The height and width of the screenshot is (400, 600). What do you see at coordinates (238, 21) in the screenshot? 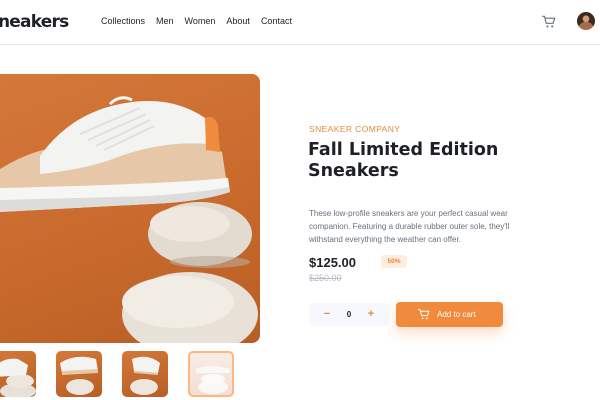
I see `nav-item-about: About` at bounding box center [238, 21].